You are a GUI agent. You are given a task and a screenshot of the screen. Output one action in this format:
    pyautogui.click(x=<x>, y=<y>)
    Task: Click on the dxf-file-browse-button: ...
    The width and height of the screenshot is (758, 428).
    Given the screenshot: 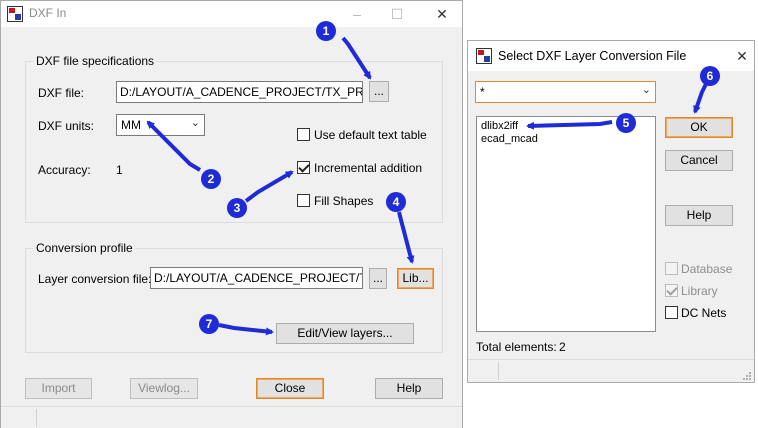 What is the action you would take?
    pyautogui.click(x=379, y=91)
    